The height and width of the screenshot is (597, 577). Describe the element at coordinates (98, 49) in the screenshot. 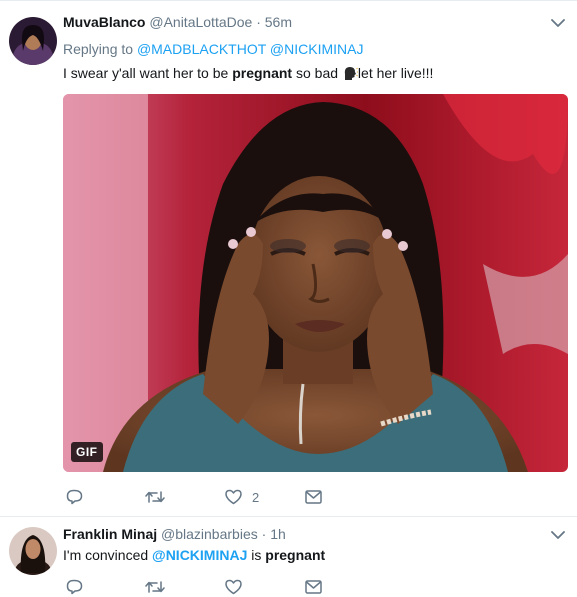

I see `replying-label: Replying to` at that location.